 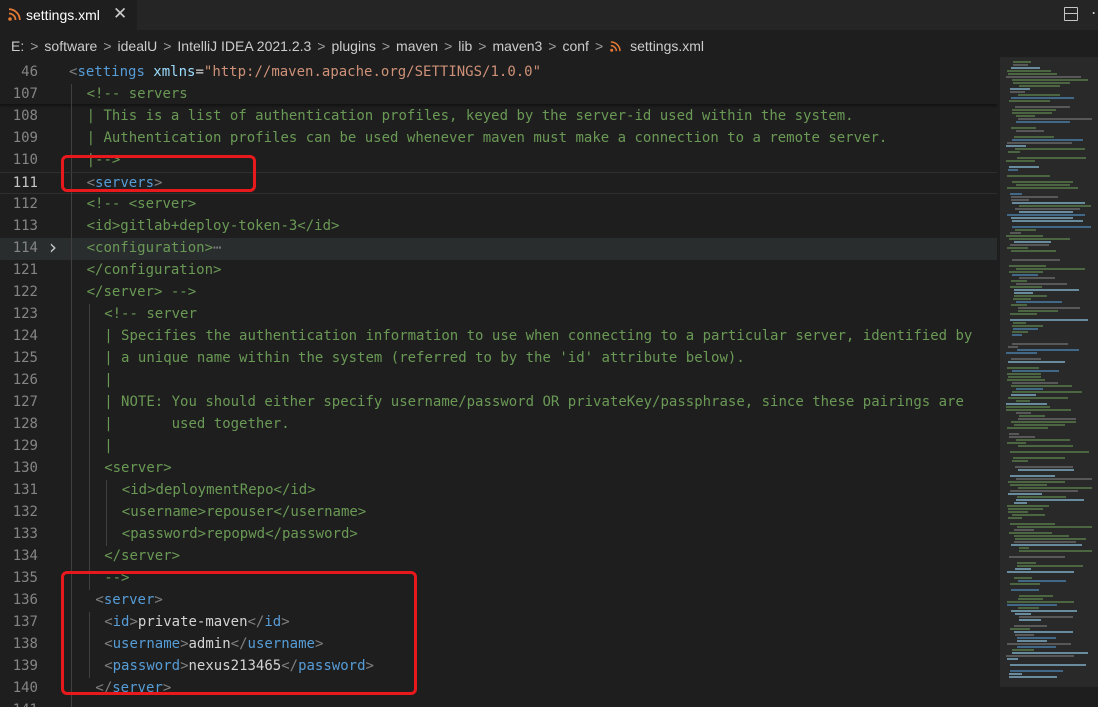 I want to click on code-line: 122 </server> -->, so click(x=498, y=293).